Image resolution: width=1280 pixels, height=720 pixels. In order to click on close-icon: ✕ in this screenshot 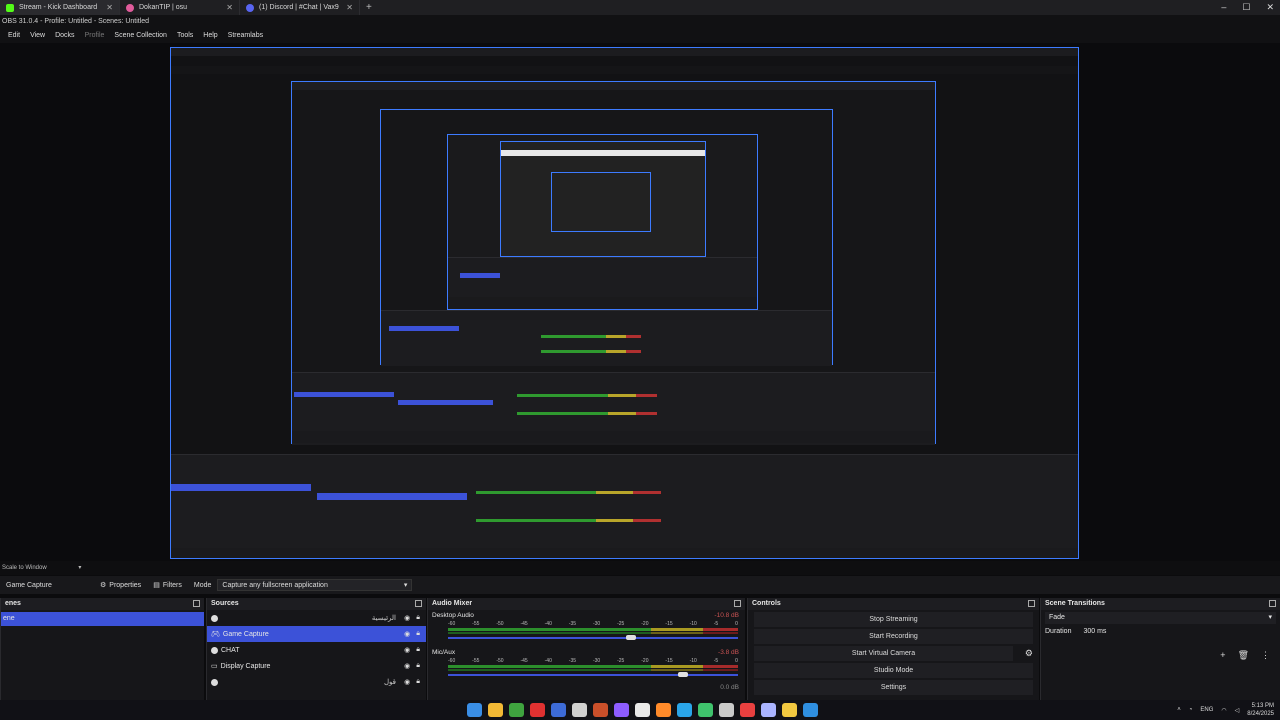, I will do `click(1270, 7)`.